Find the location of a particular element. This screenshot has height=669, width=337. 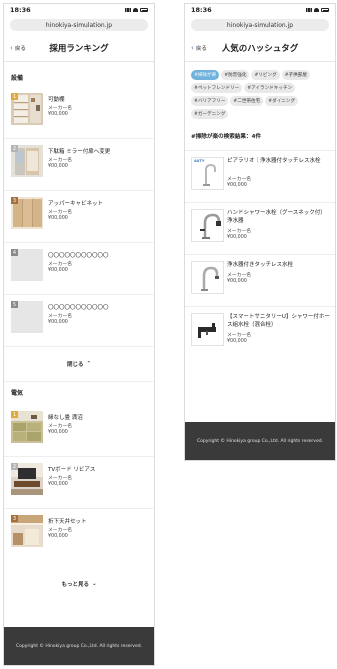

item-name: 縁なし畳 満沼 is located at coordinates (65, 418).